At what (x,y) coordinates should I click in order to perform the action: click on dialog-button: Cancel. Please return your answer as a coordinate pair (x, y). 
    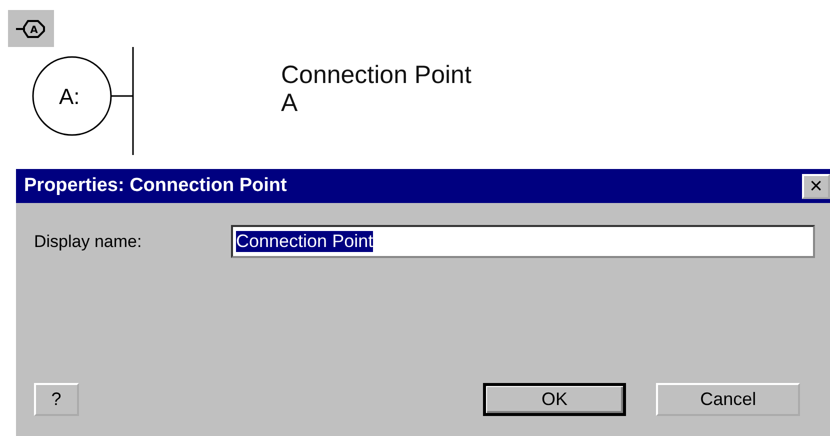
    Looking at the image, I should click on (728, 399).